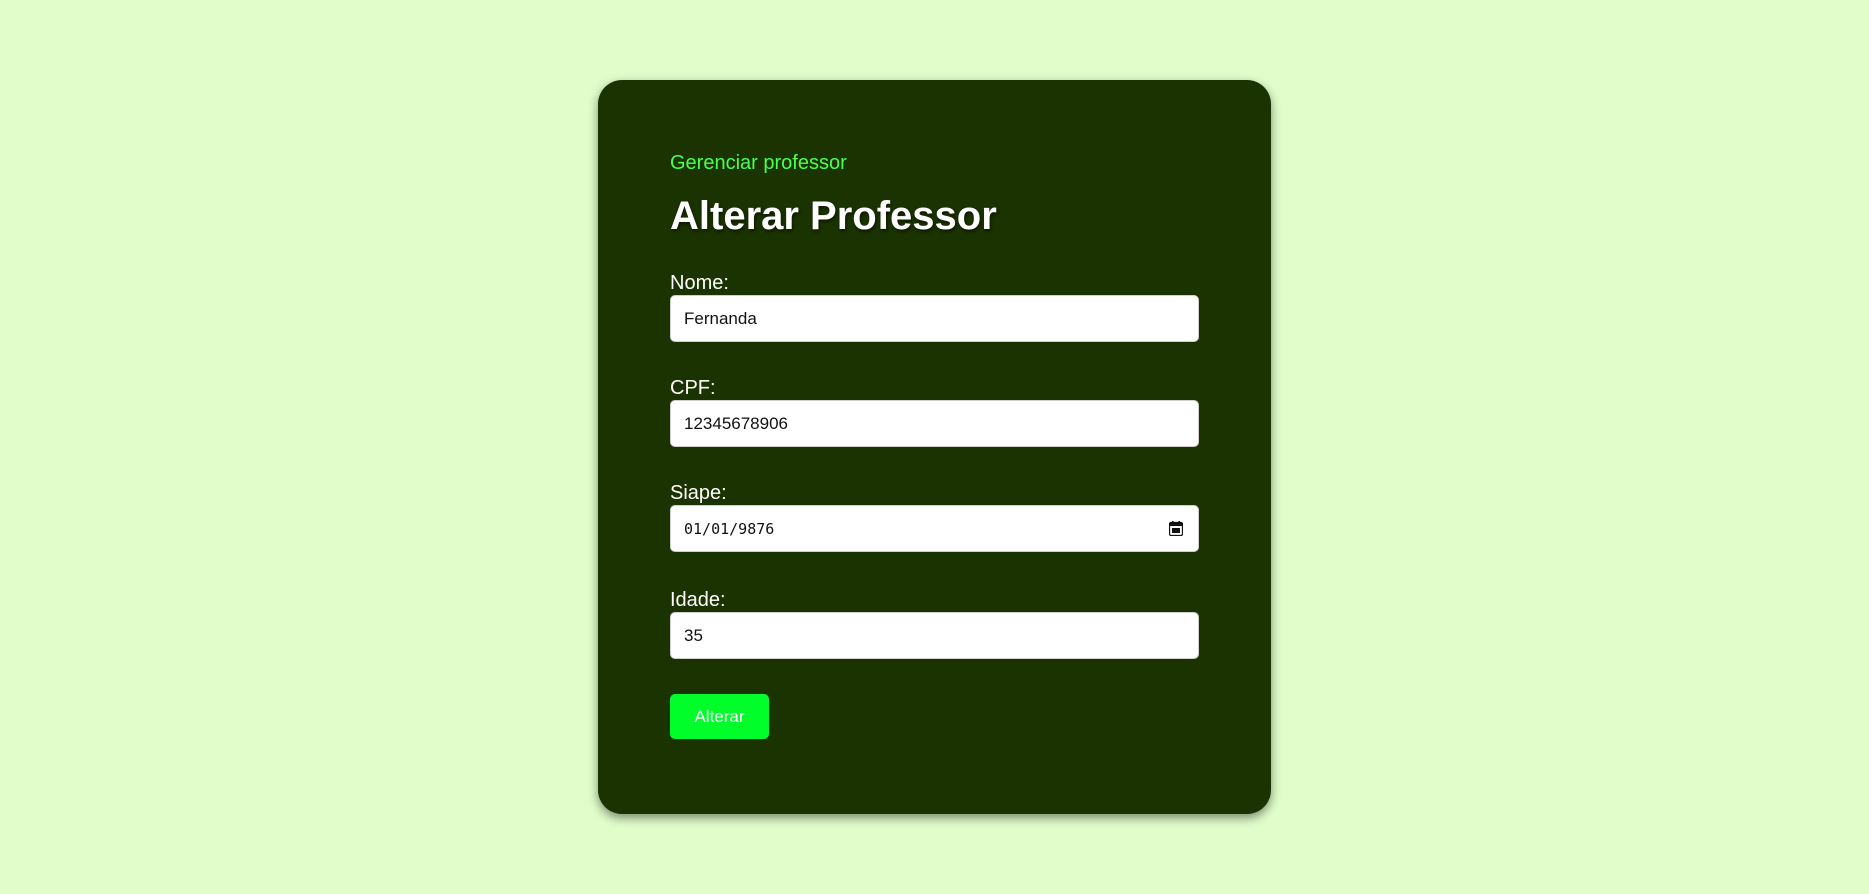 This screenshot has height=894, width=1869. I want to click on field-idade: Idade:, so click(934, 624).